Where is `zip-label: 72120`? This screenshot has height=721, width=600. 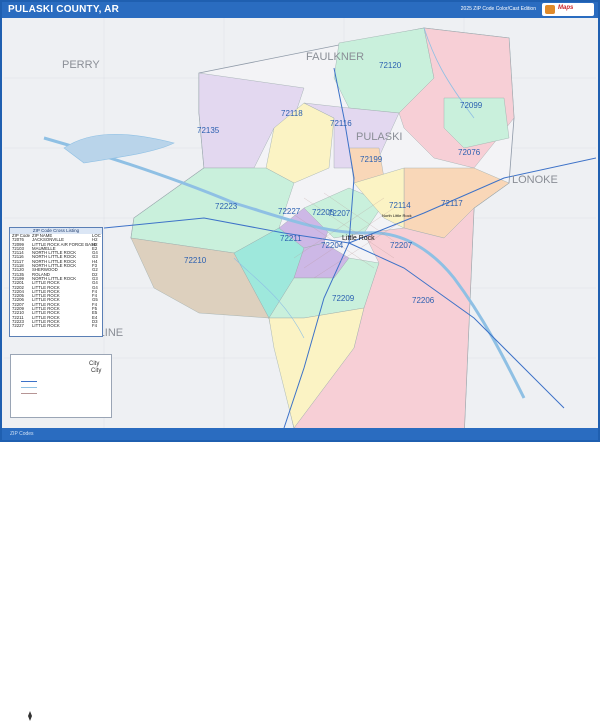 zip-label: 72120 is located at coordinates (390, 65).